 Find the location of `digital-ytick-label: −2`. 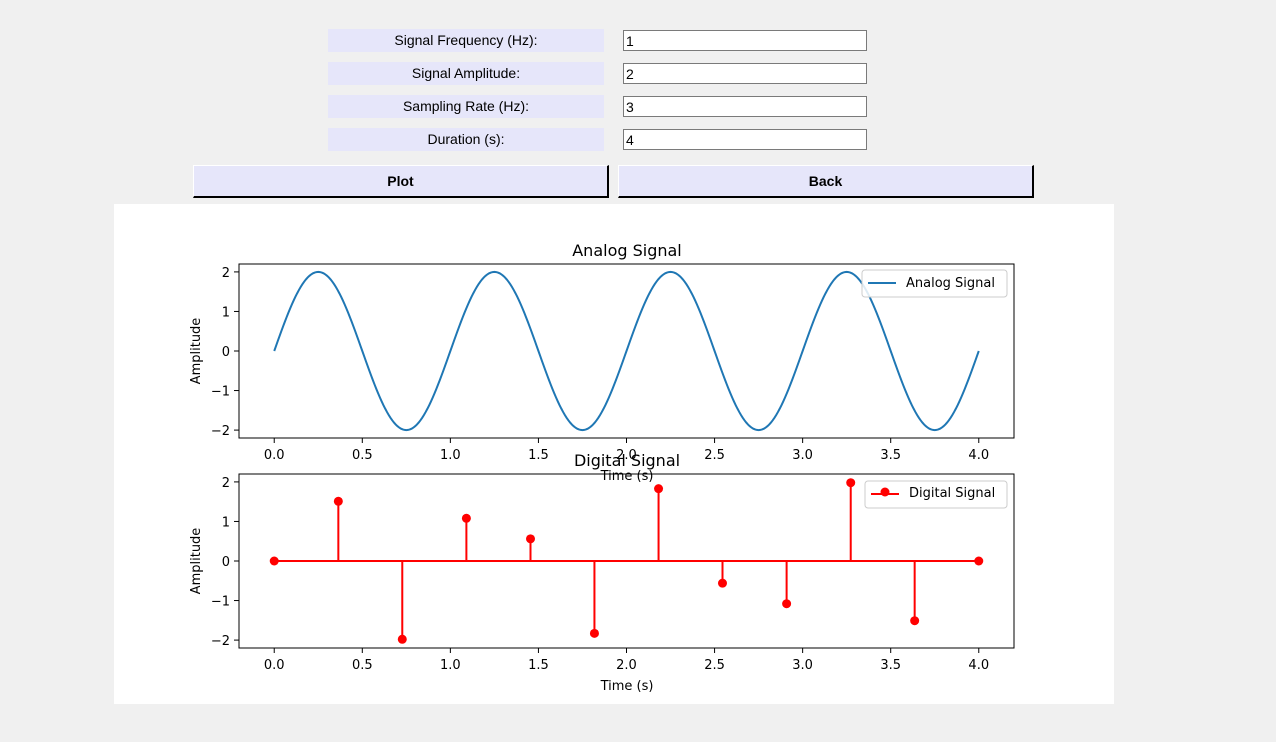

digital-ytick-label: −2 is located at coordinates (220, 641).